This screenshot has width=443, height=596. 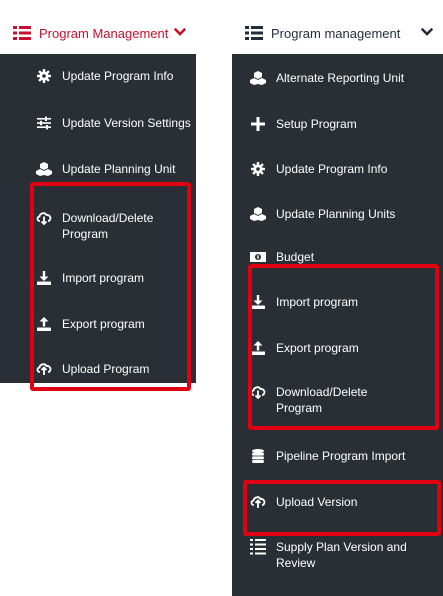 I want to click on menu-item-alternate-reporting-unit: Alternate Reporting Unit, so click(x=337, y=78).